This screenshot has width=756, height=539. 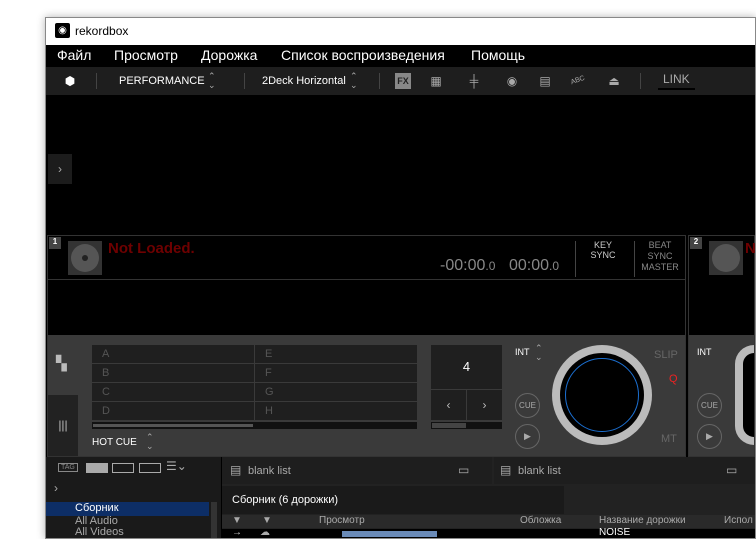 What do you see at coordinates (666, 355) in the screenshot?
I see `slip-button: SLIP` at bounding box center [666, 355].